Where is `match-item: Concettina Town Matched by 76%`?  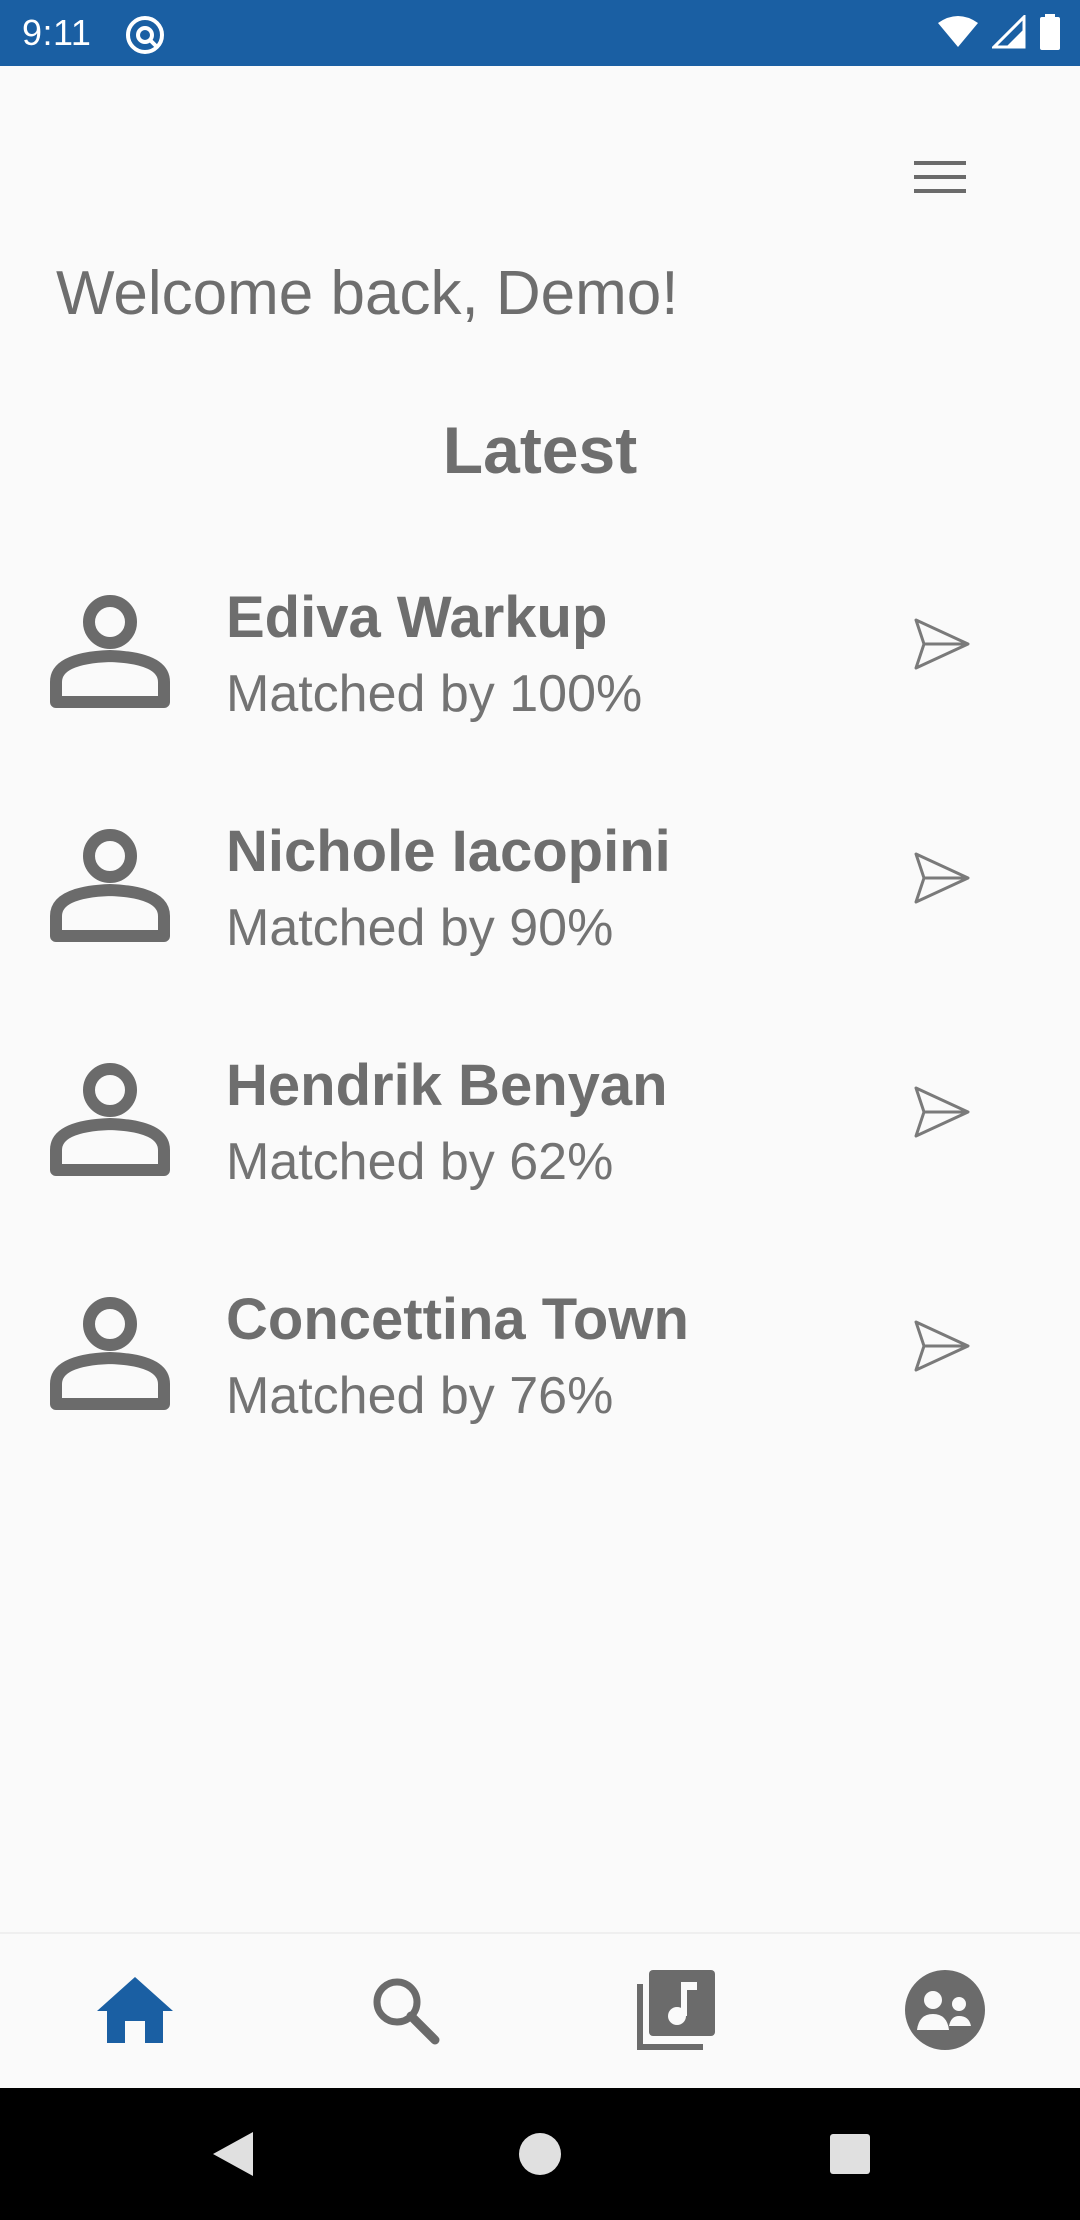 match-item: Concettina Town Matched by 76% is located at coordinates (540, 1379).